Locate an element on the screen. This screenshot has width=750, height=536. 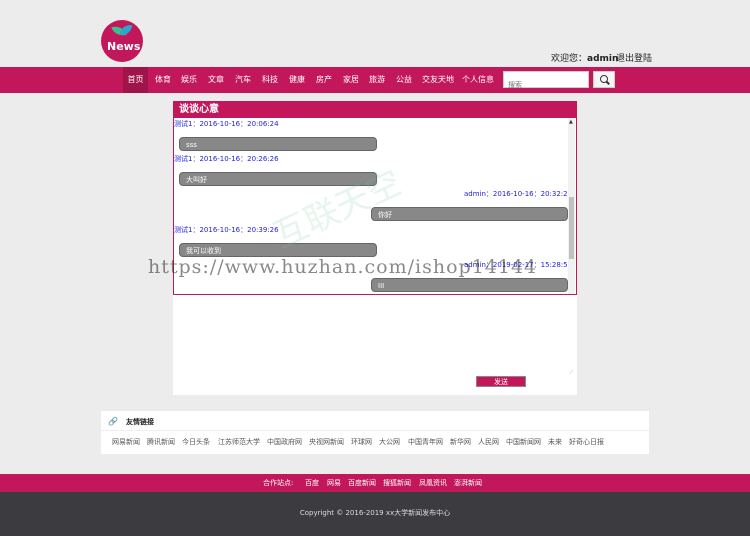
nav-item-social: 交友天地 is located at coordinates (438, 80).